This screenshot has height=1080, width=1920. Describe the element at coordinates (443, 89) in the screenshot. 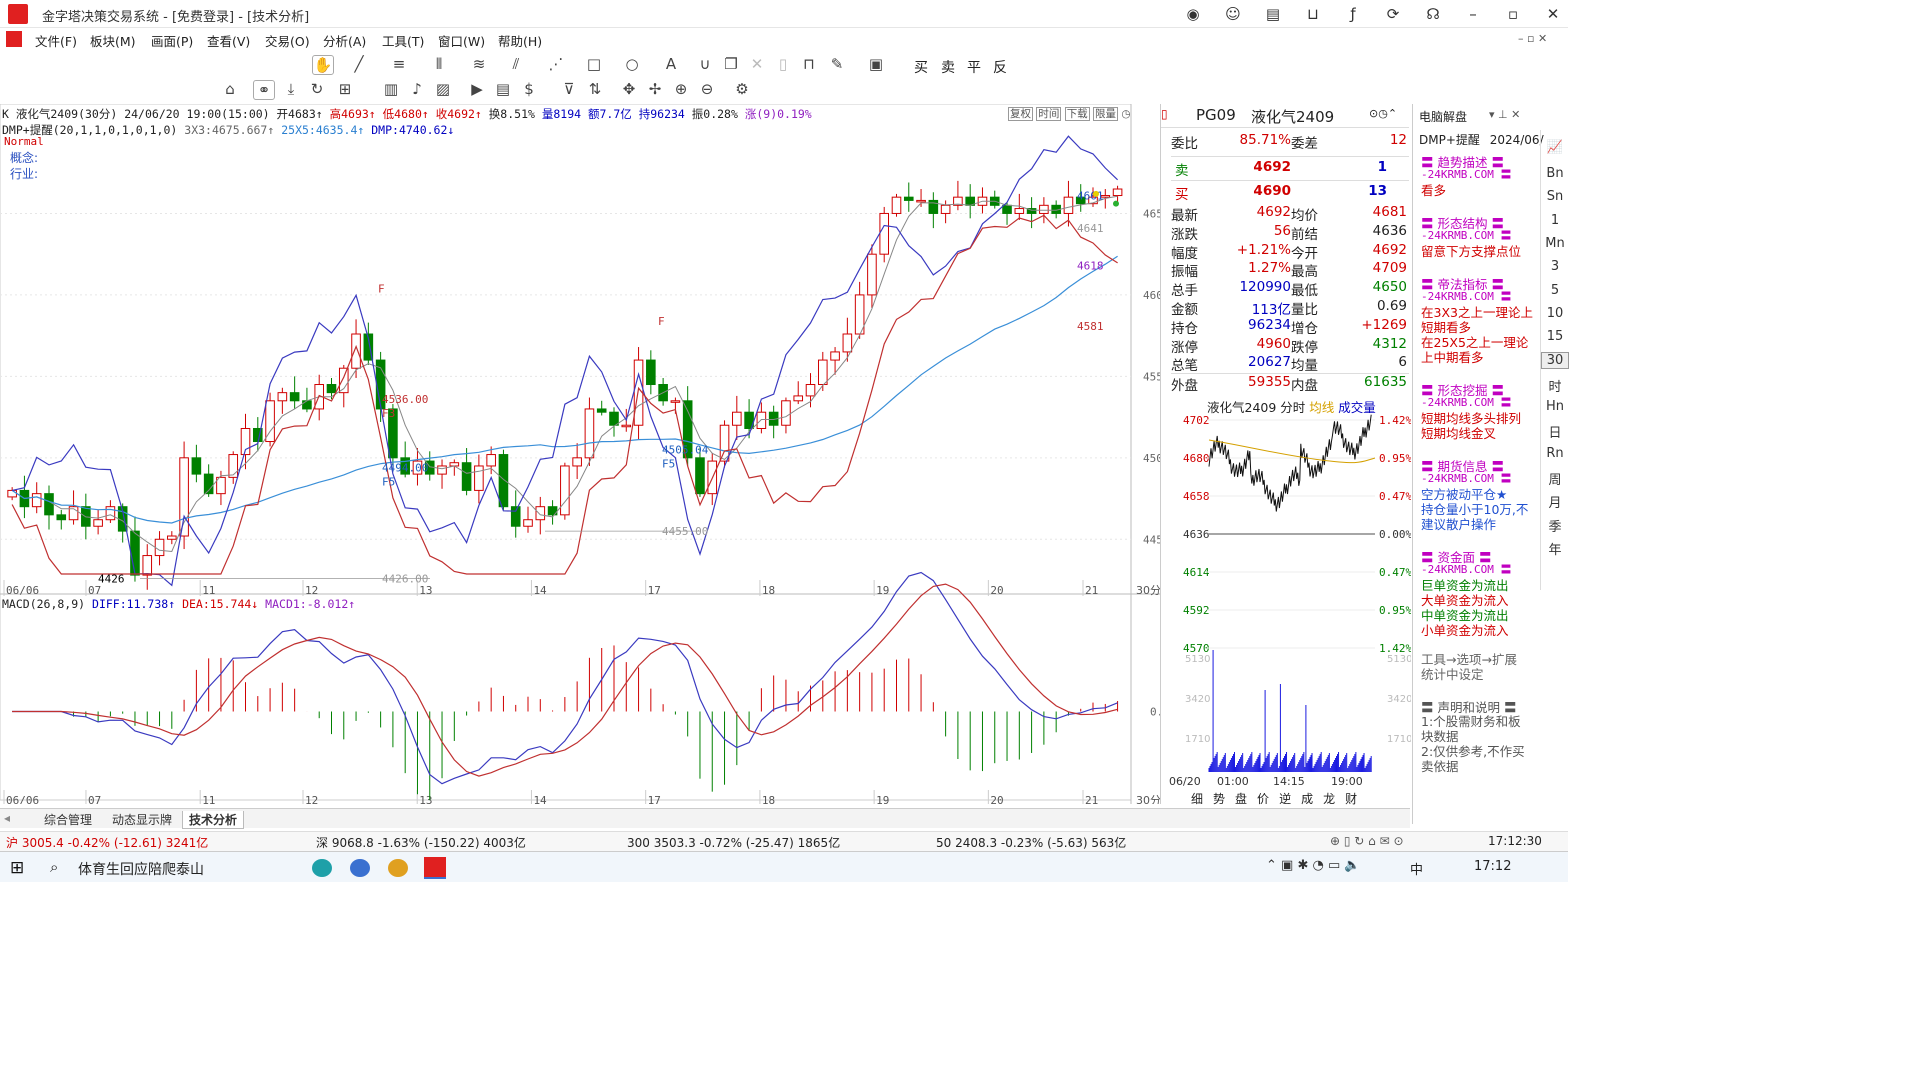

I see `image-icon: ▨` at that location.